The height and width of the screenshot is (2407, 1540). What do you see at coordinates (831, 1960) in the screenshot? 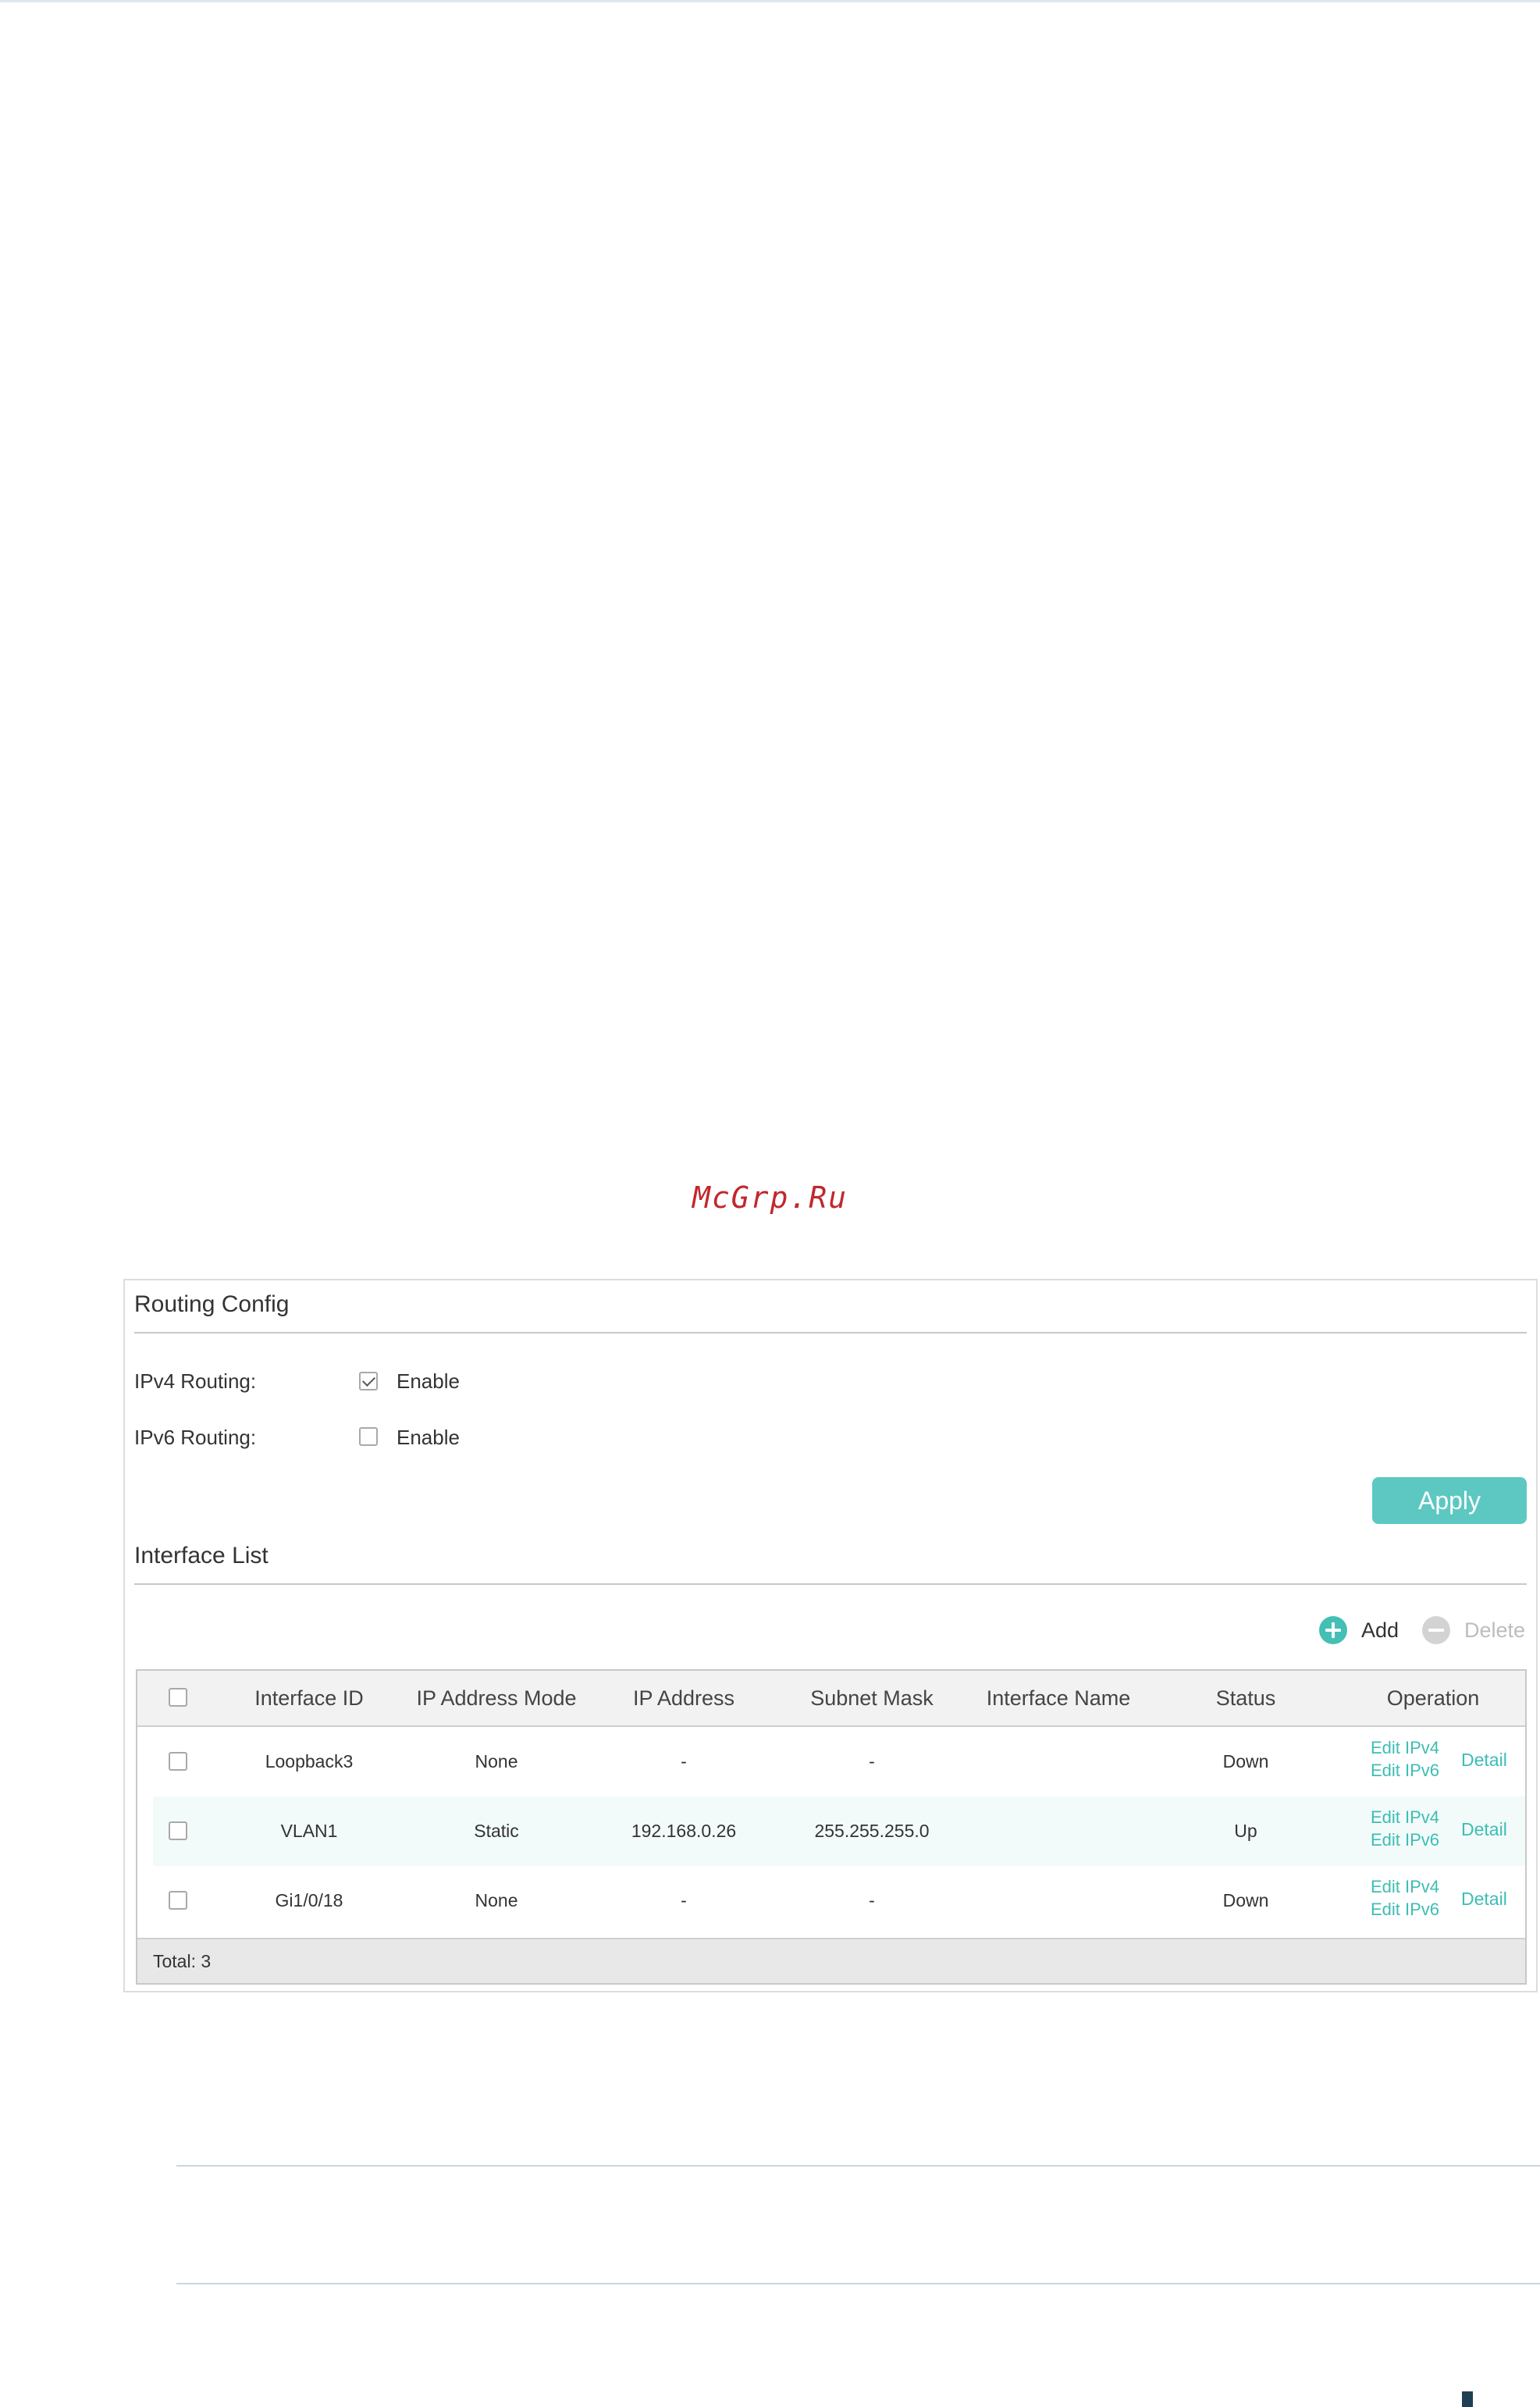
I see `table-footer: Total: 3` at bounding box center [831, 1960].